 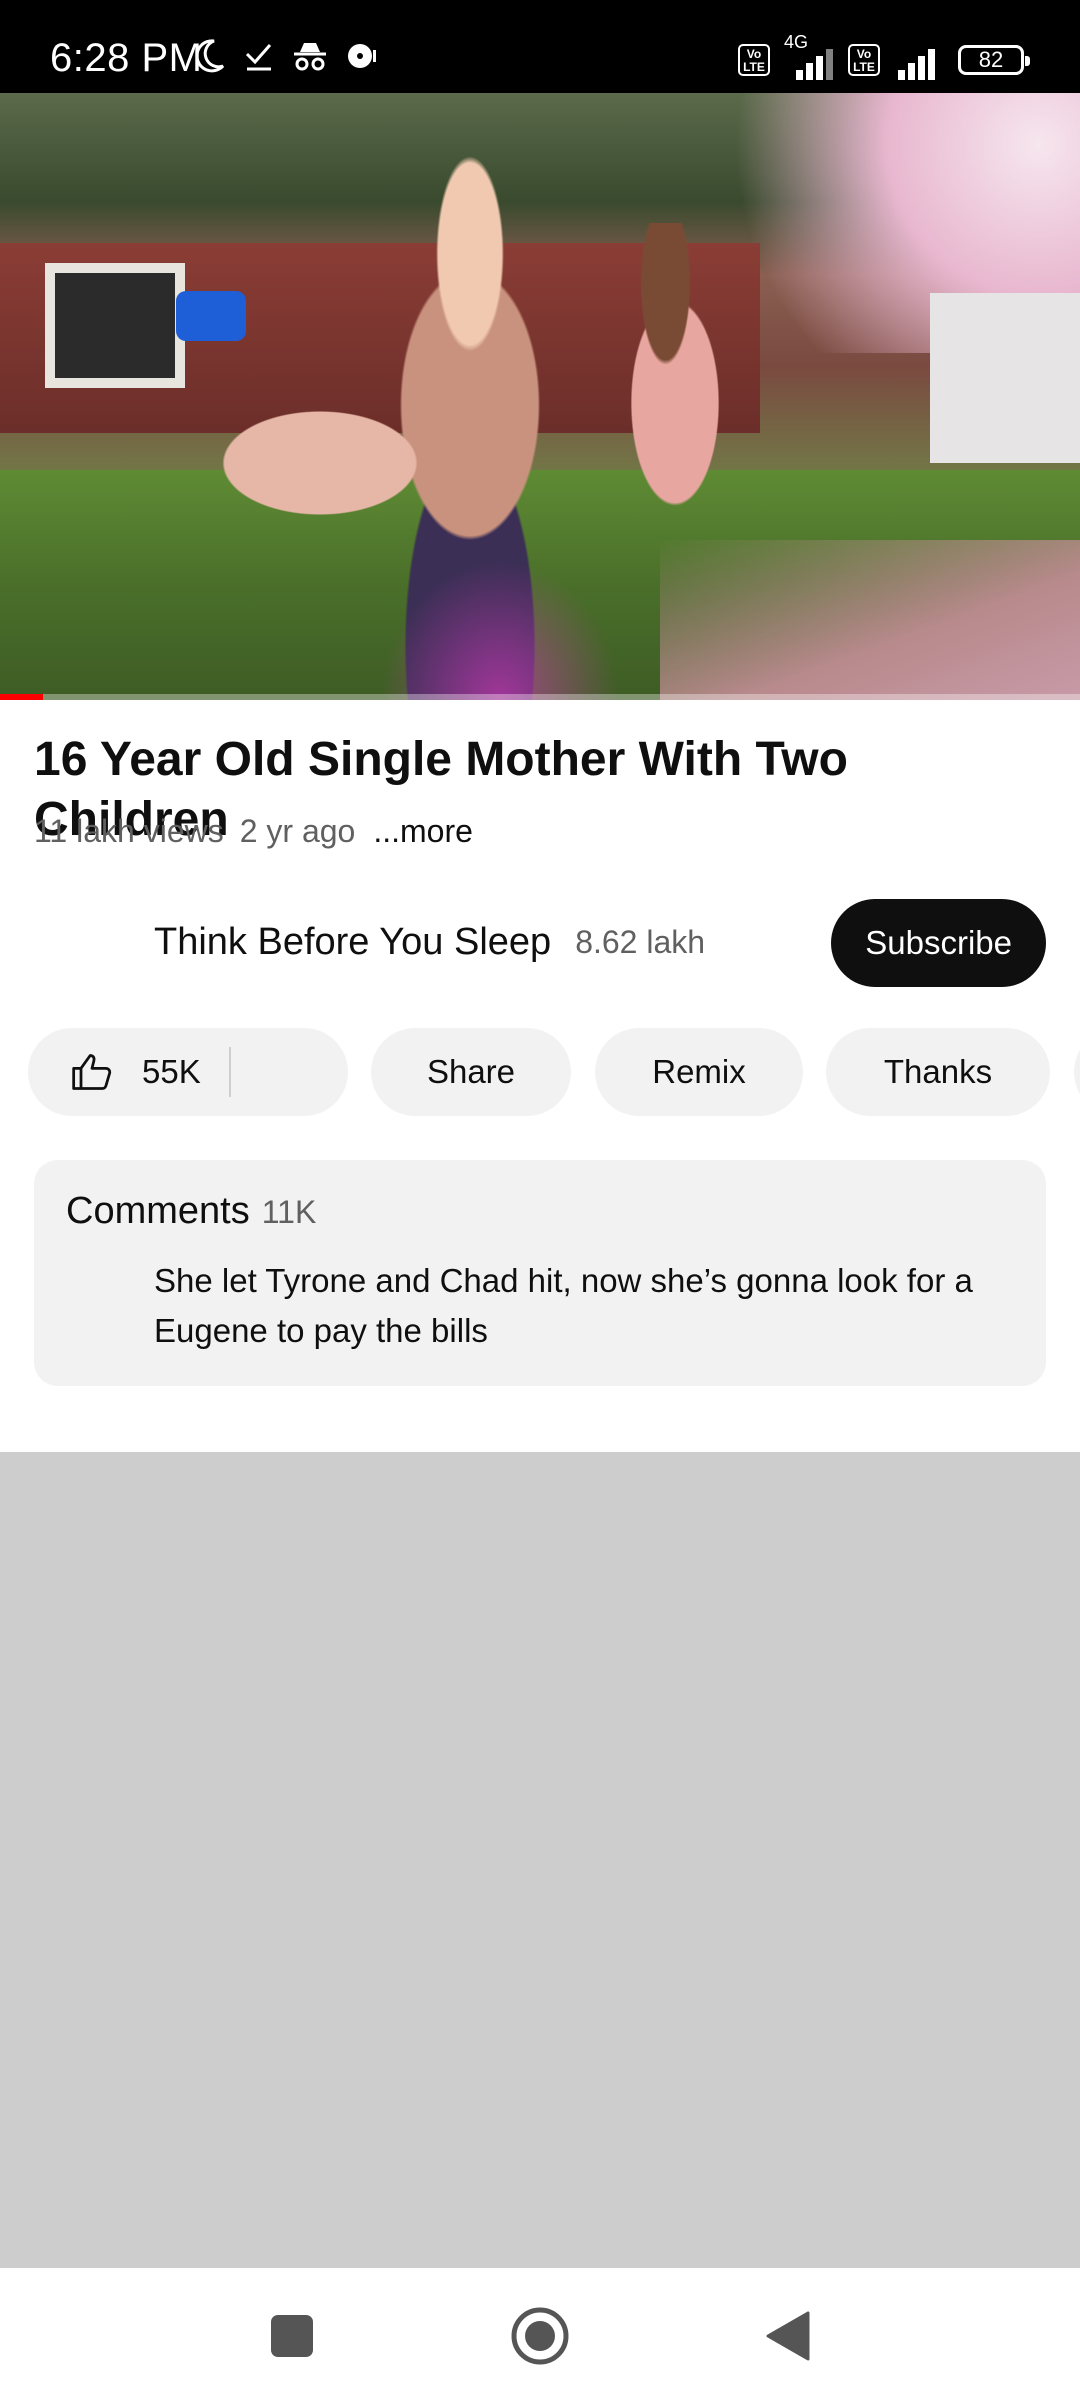 What do you see at coordinates (258, 57) in the screenshot?
I see `checkmark-icon` at bounding box center [258, 57].